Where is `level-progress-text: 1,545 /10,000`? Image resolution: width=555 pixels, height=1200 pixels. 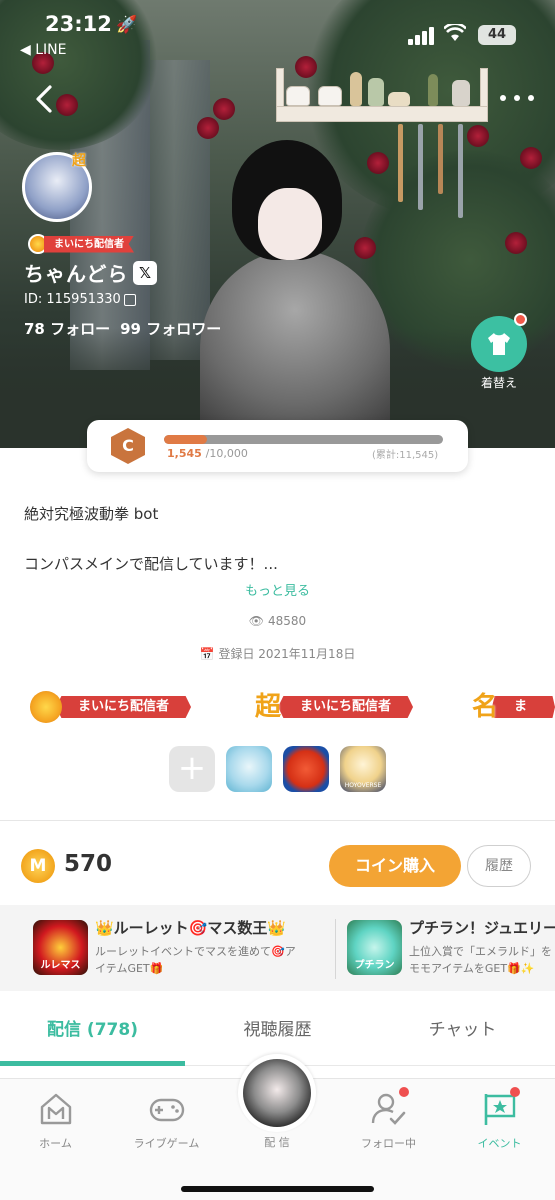
level-progress-text: 1,545 /10,000 is located at coordinates (207, 453).